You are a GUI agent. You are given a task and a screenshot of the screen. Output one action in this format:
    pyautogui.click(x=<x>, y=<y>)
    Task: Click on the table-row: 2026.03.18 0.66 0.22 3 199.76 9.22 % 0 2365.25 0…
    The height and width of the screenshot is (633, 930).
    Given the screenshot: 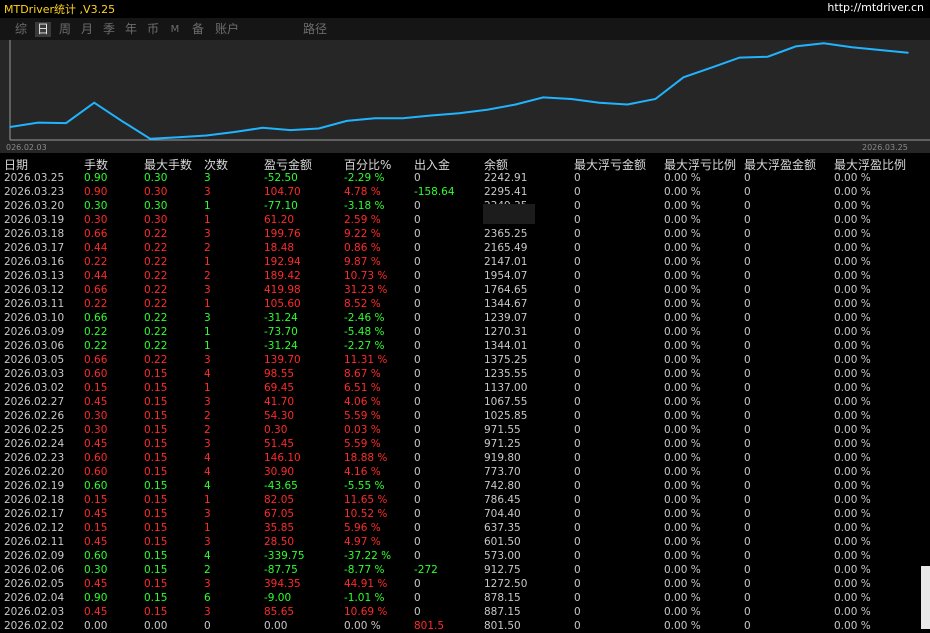 What is the action you would take?
    pyautogui.click(x=465, y=234)
    